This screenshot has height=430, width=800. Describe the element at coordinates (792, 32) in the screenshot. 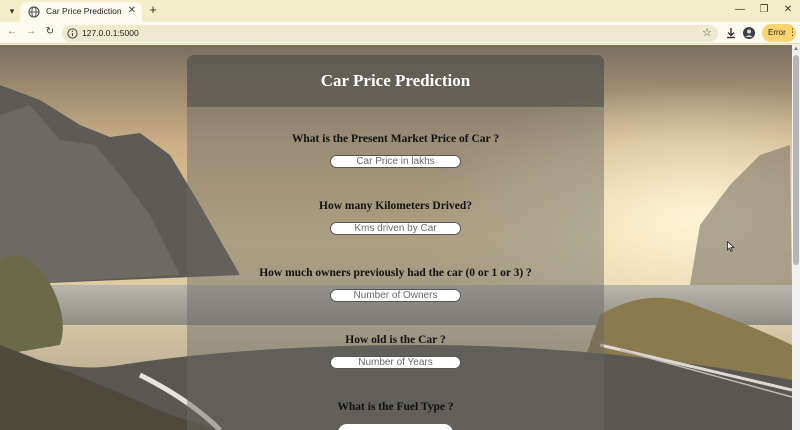

I see `kebab-menu-icon: ⋮` at that location.